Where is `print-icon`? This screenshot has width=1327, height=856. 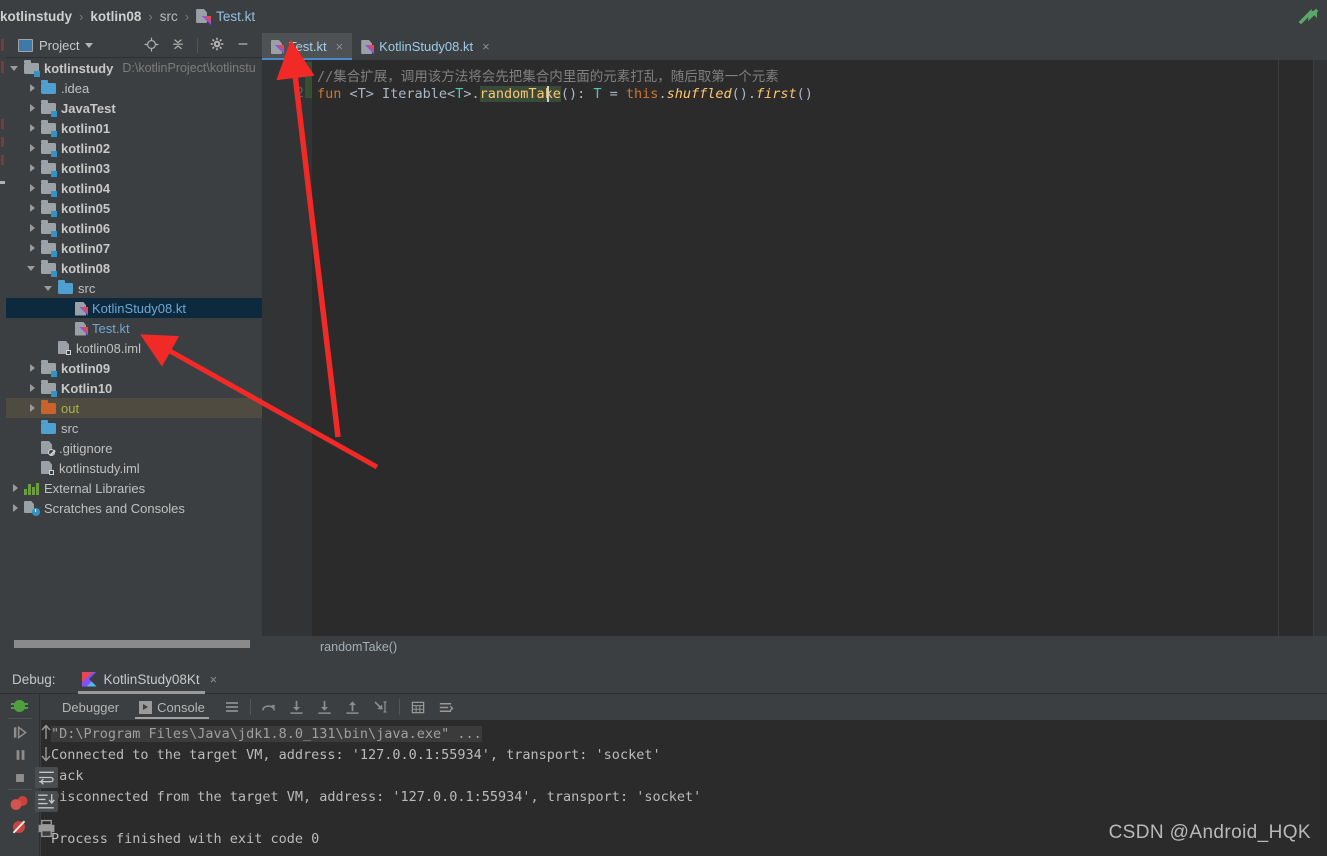
print-icon is located at coordinates (46, 831).